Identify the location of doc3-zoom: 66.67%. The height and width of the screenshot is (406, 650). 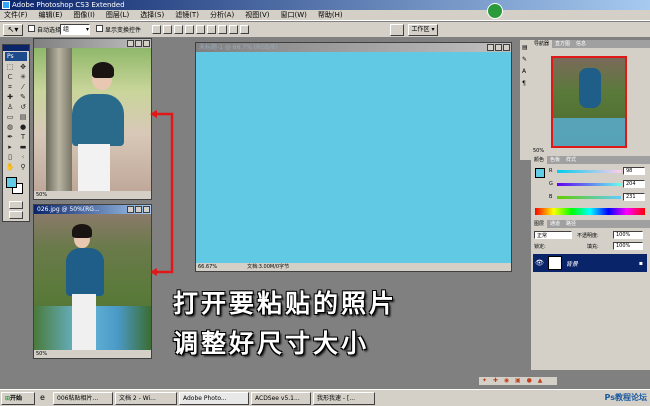
(207, 267).